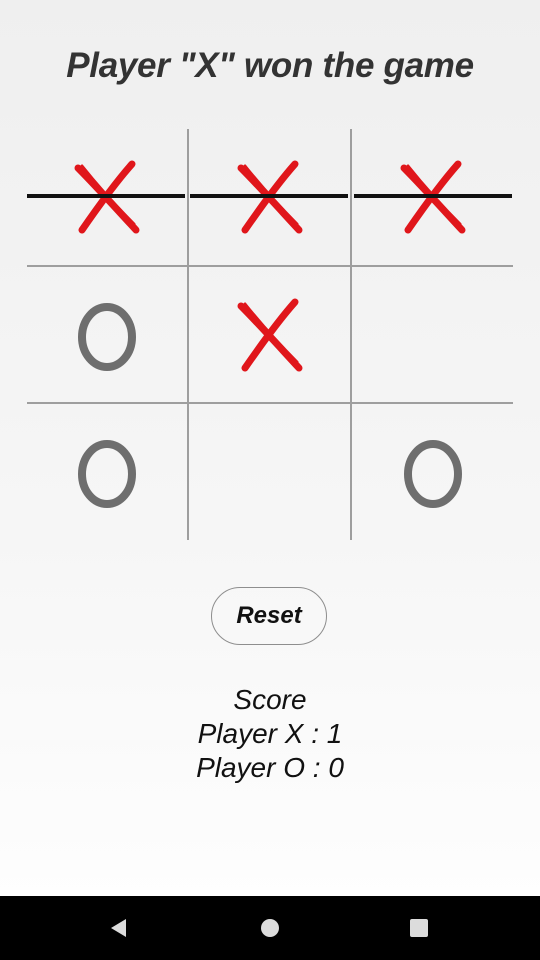  I want to click on board-cell-r3-c1, so click(107, 472).